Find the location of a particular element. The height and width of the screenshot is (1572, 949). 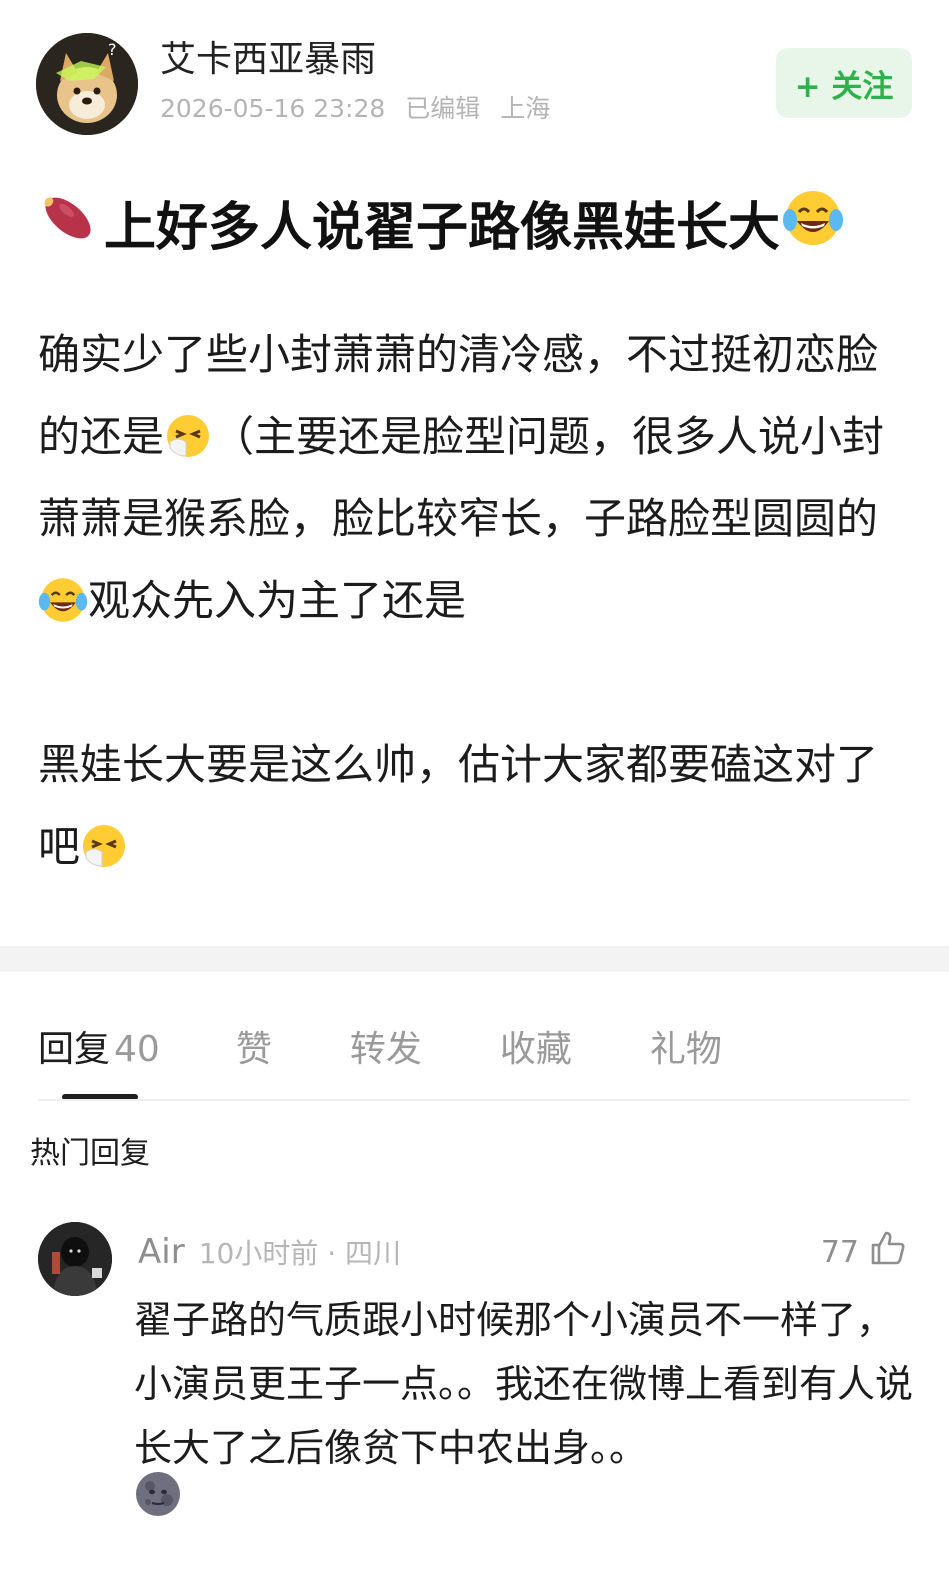

comment-meta: 10小时前 · 四川 is located at coordinates (300, 1253).